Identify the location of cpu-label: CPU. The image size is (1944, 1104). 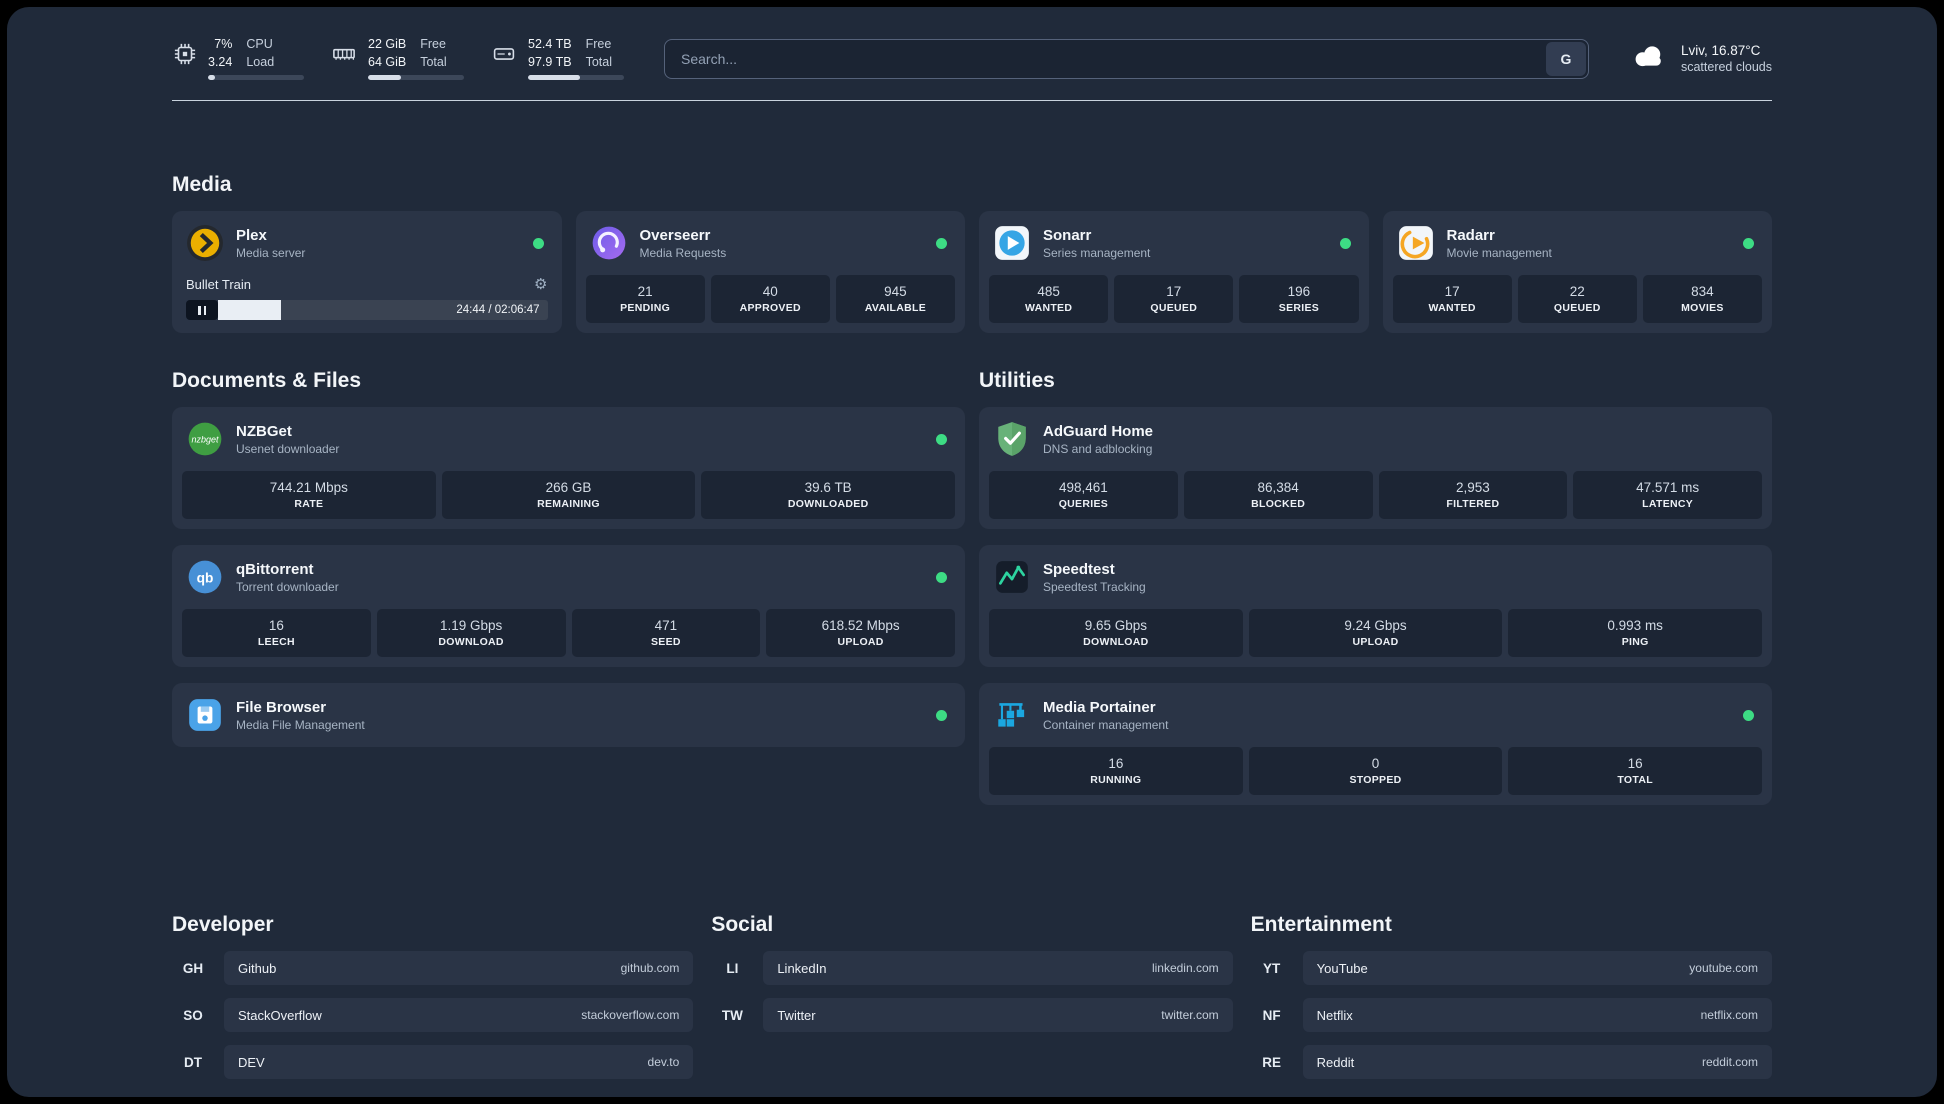
(259, 44).